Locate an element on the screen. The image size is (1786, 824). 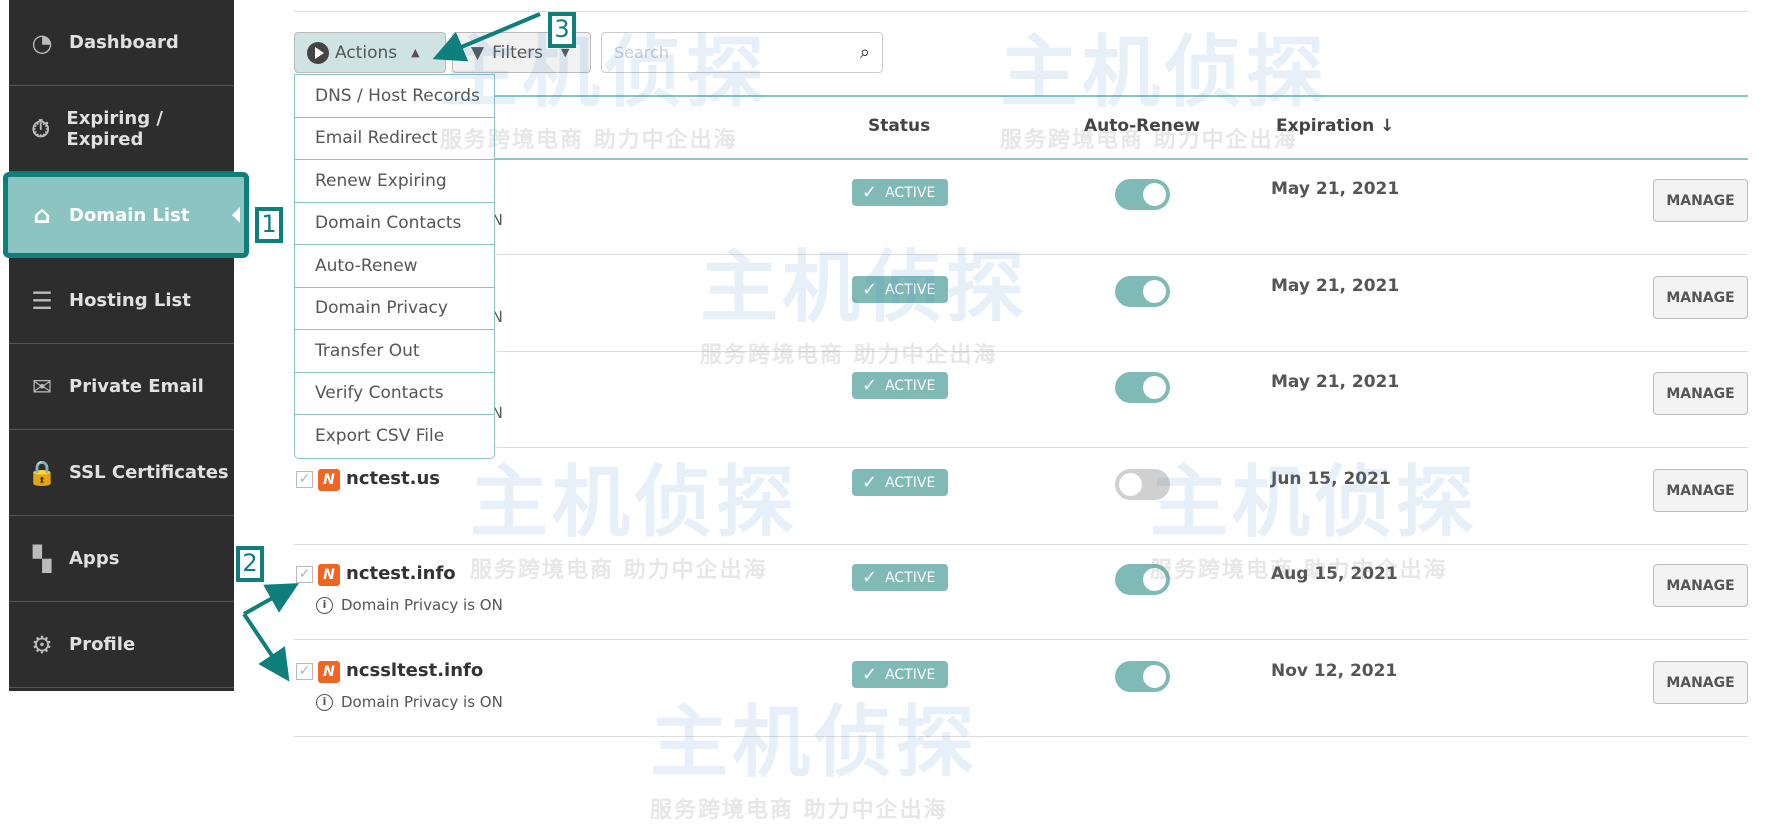
annotation-2: 2 is located at coordinates (250, 564).